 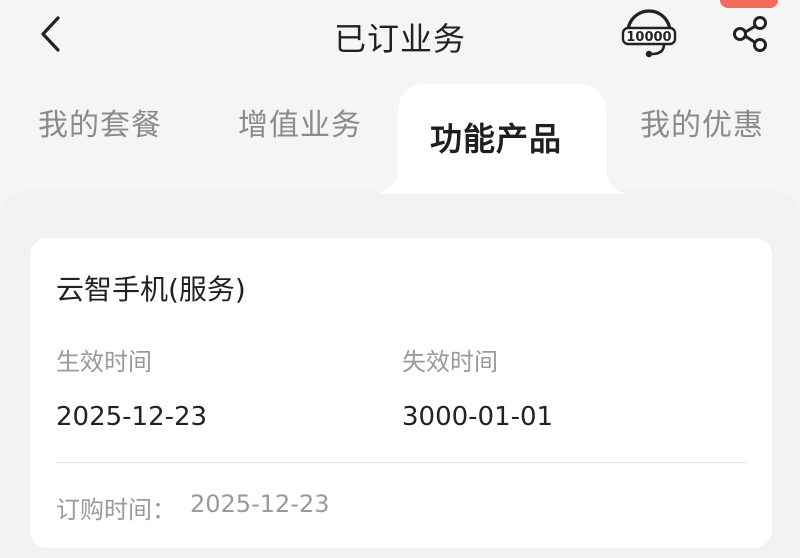 I want to click on page-title: 已订业务, so click(x=399, y=39).